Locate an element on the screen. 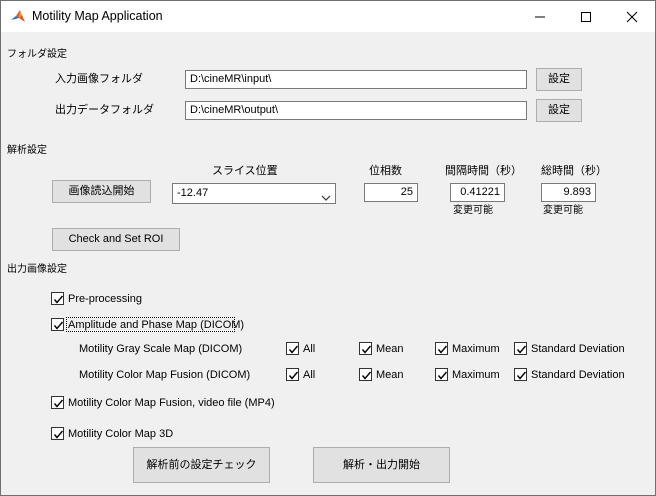 The width and height of the screenshot is (656, 496). preprocessing-checkbox is located at coordinates (57, 298).